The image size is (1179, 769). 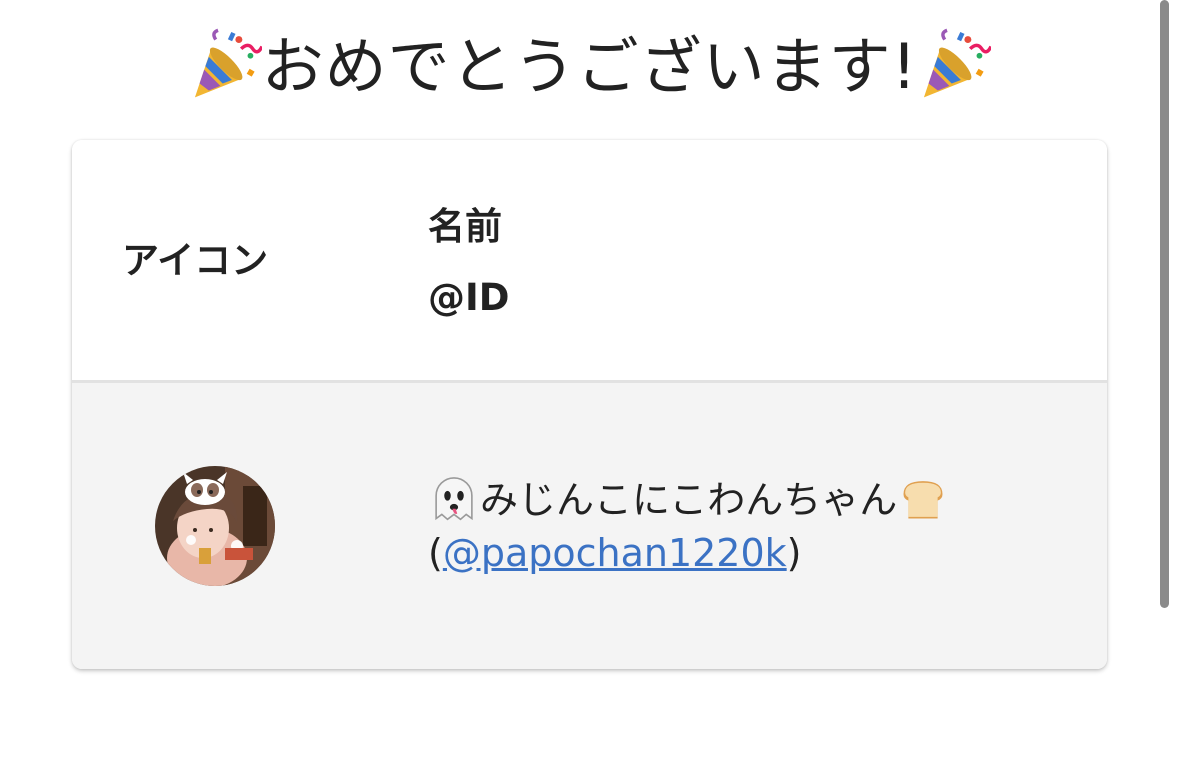 I want to click on user-name-text: みじんこにこわんちゃん, so click(x=689, y=500).